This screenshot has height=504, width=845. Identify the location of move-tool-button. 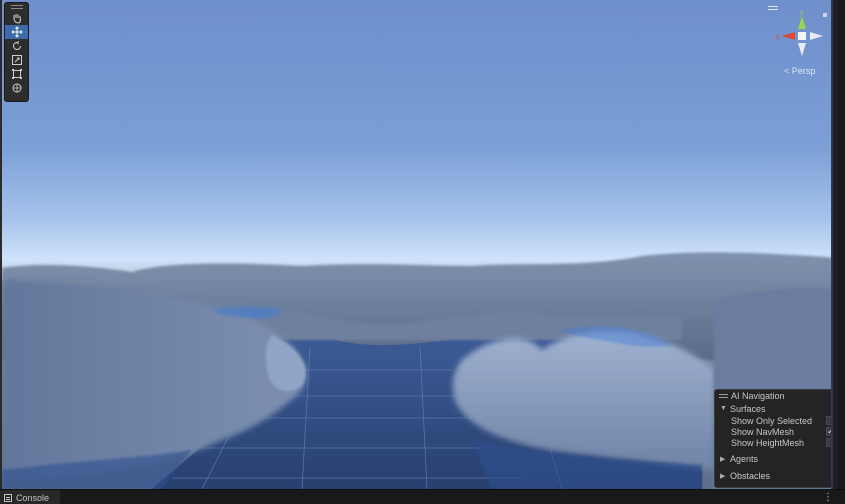
(16, 32).